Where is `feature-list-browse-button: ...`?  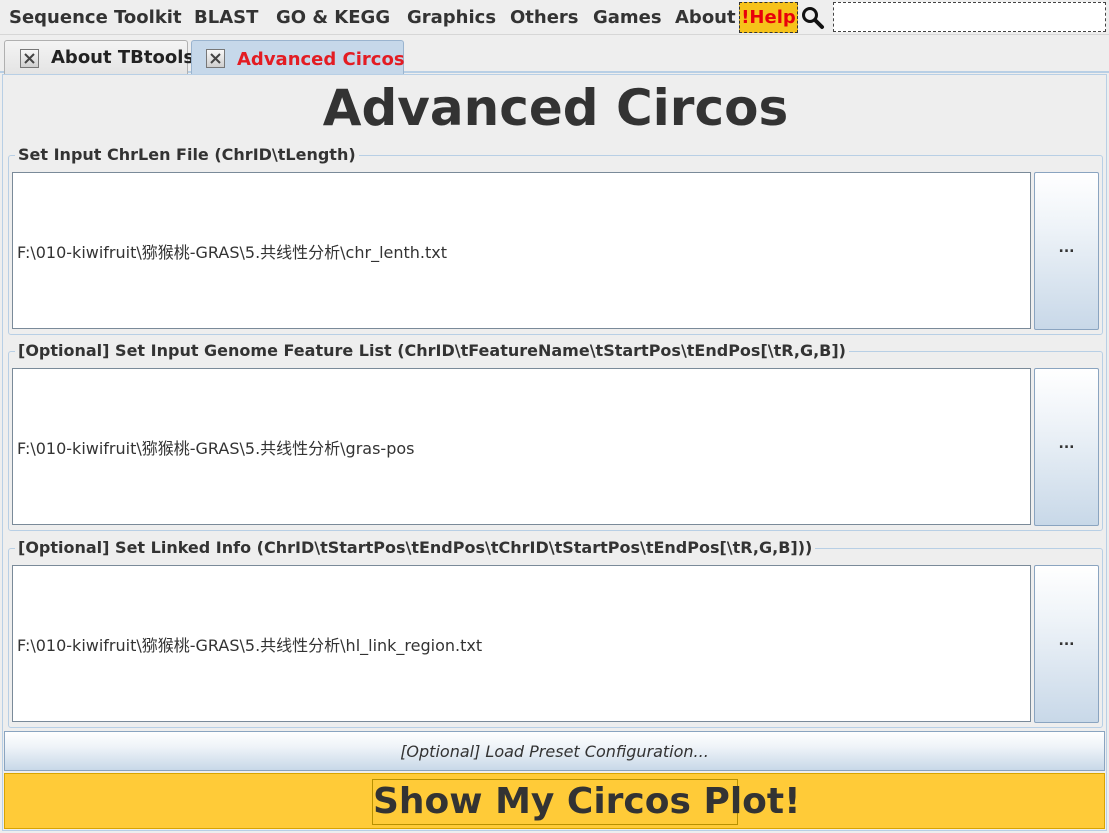
feature-list-browse-button: ... is located at coordinates (1066, 447).